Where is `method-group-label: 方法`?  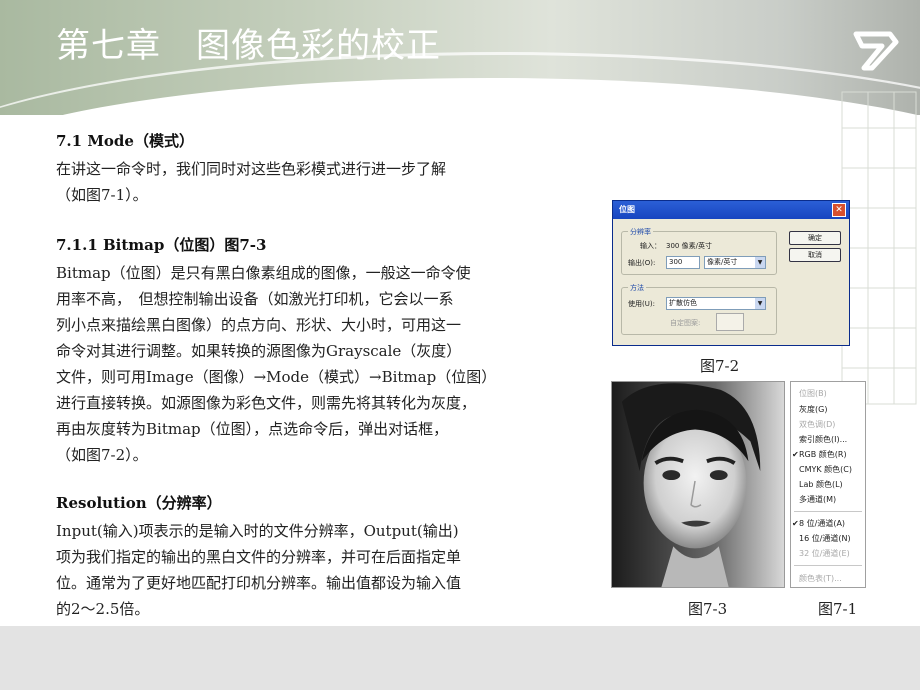 method-group-label: 方法 is located at coordinates (637, 288).